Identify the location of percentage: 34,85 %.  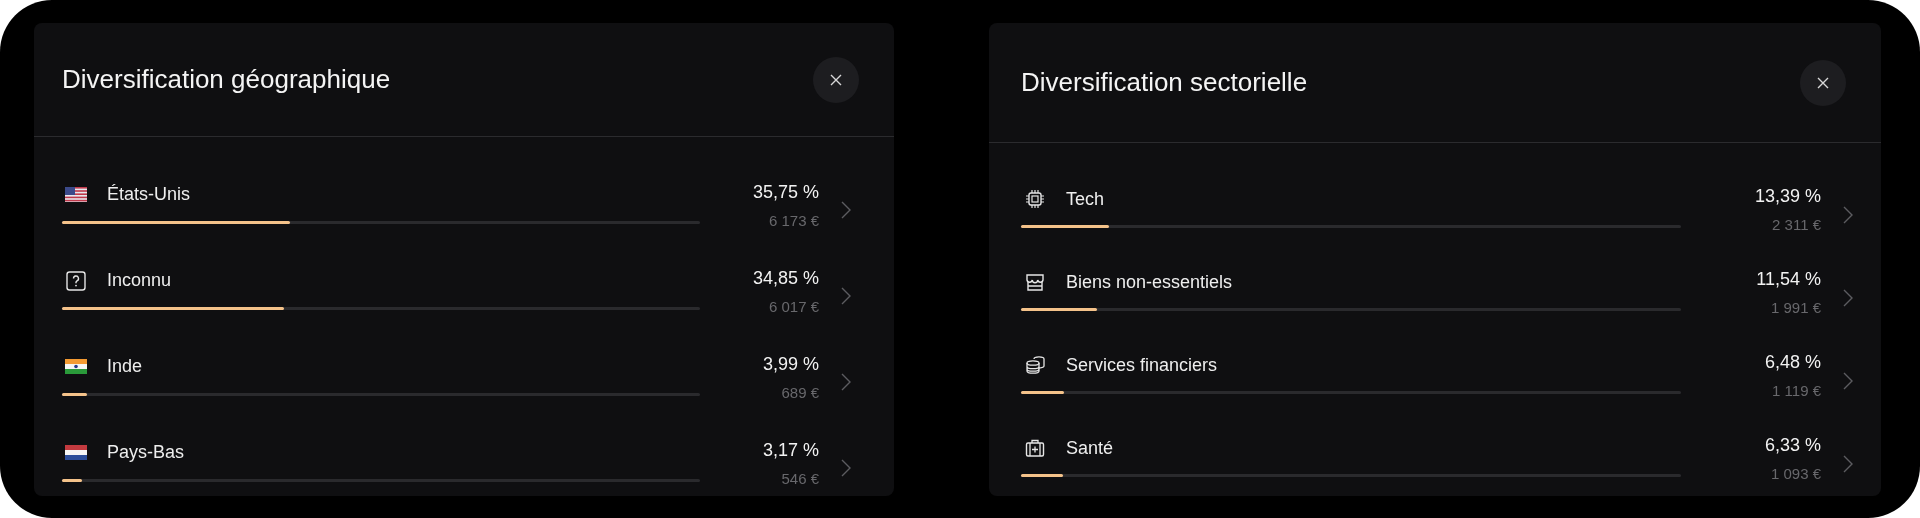
(785, 278).